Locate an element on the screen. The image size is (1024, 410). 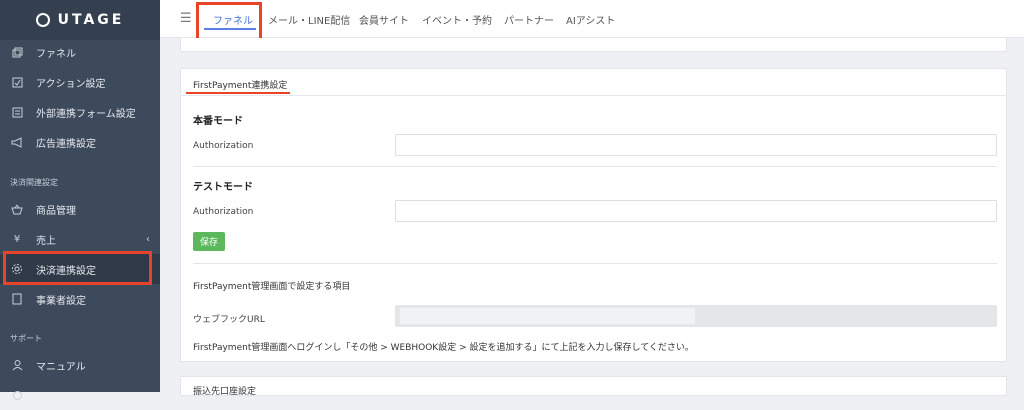
sidebar-item-payment-integration: 決済連携設定 is located at coordinates (80, 269).